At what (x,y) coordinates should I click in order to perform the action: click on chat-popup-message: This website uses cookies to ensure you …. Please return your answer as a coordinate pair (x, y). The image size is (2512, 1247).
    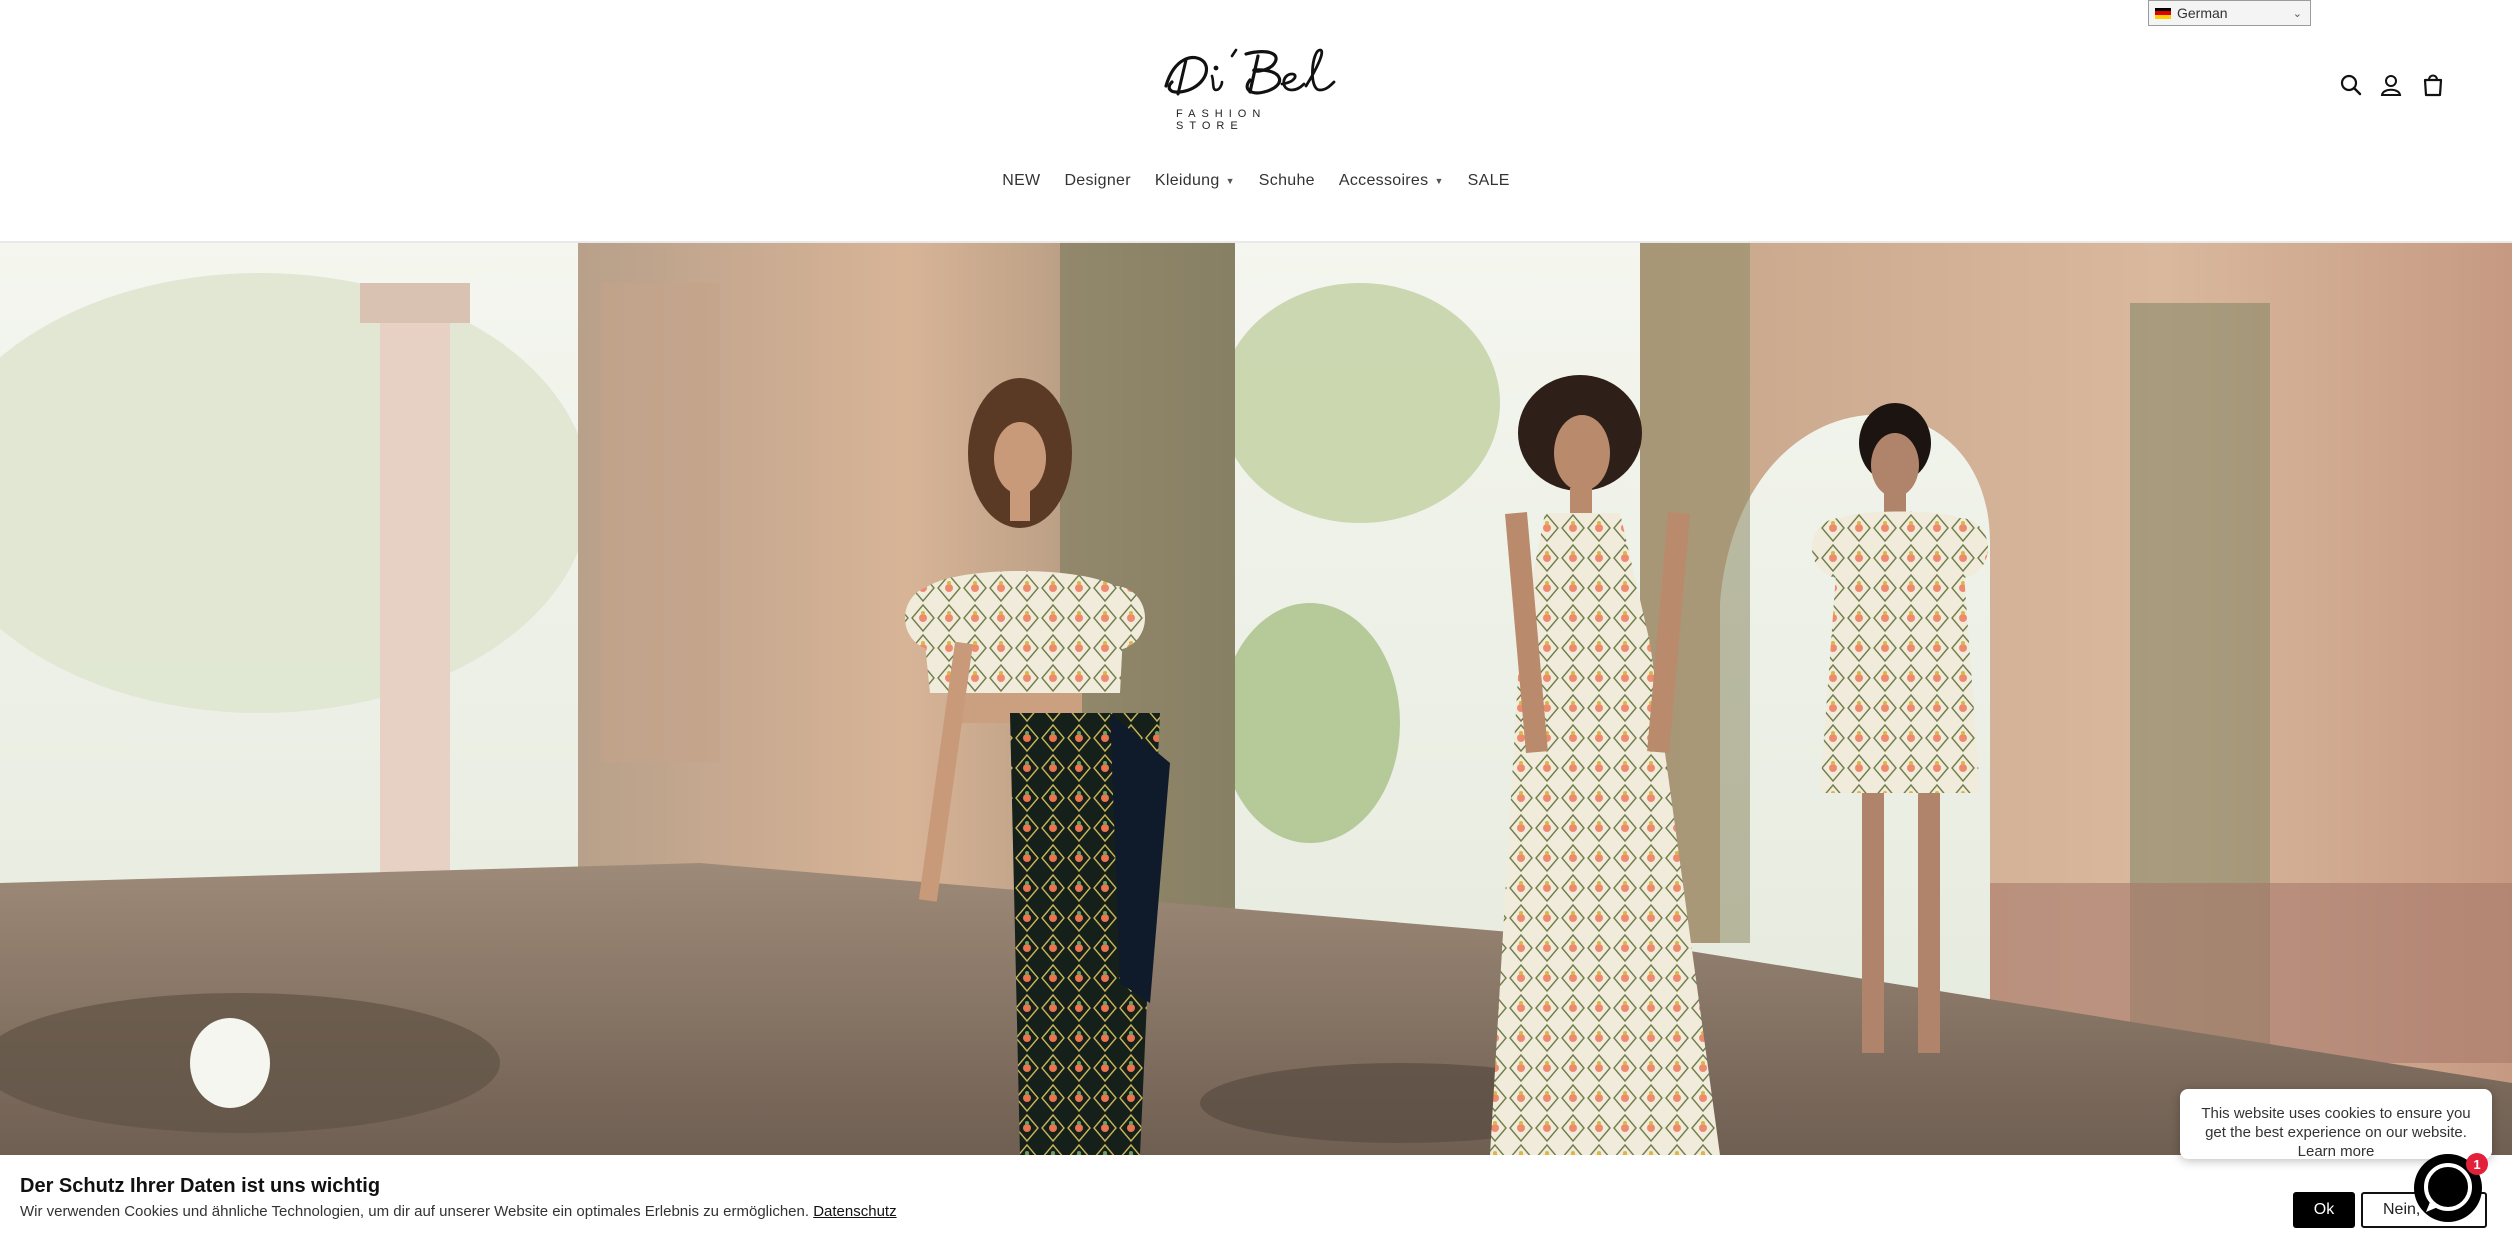
    Looking at the image, I should click on (2336, 1123).